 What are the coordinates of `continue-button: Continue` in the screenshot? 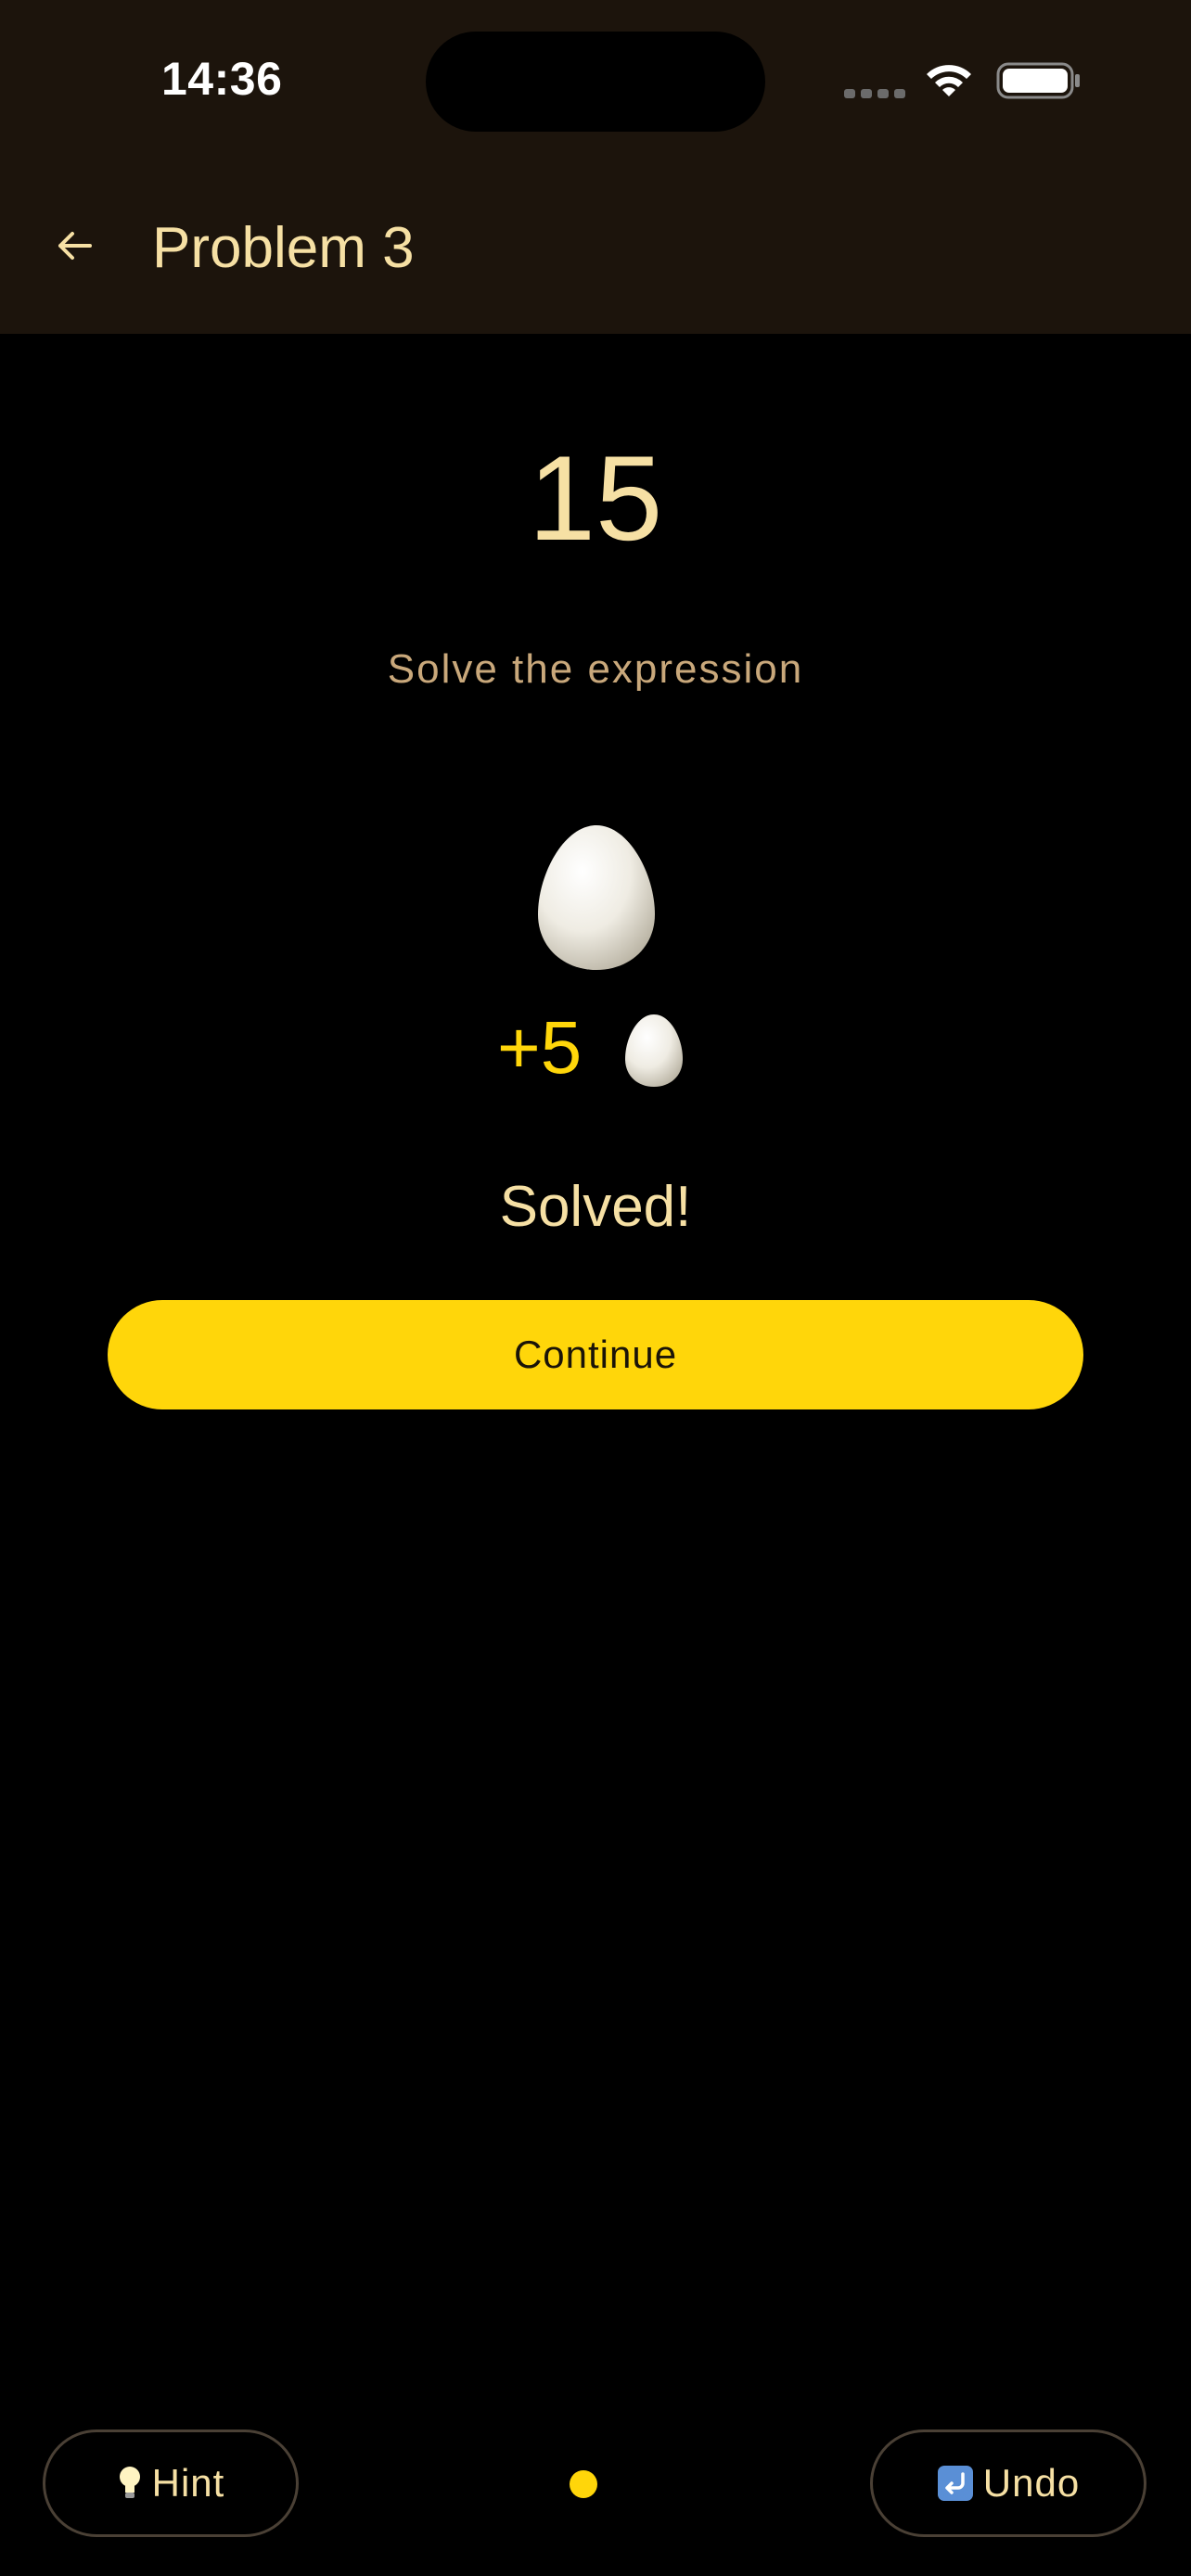 It's located at (595, 1354).